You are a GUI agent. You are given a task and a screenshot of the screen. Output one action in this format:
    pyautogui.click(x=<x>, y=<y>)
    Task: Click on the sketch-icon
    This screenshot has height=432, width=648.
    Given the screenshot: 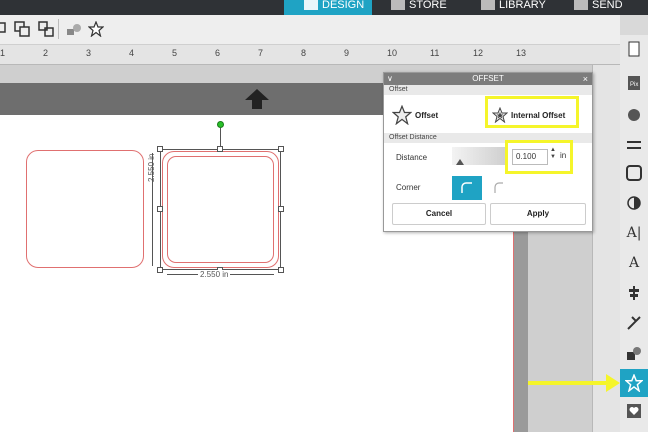 What is the action you would take?
    pyautogui.click(x=634, y=173)
    